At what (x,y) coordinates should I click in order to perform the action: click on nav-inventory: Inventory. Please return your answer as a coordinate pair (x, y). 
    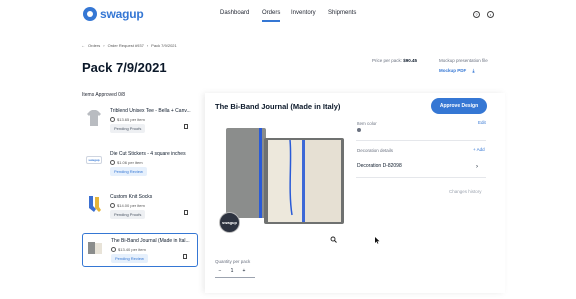
    Looking at the image, I should click on (303, 13).